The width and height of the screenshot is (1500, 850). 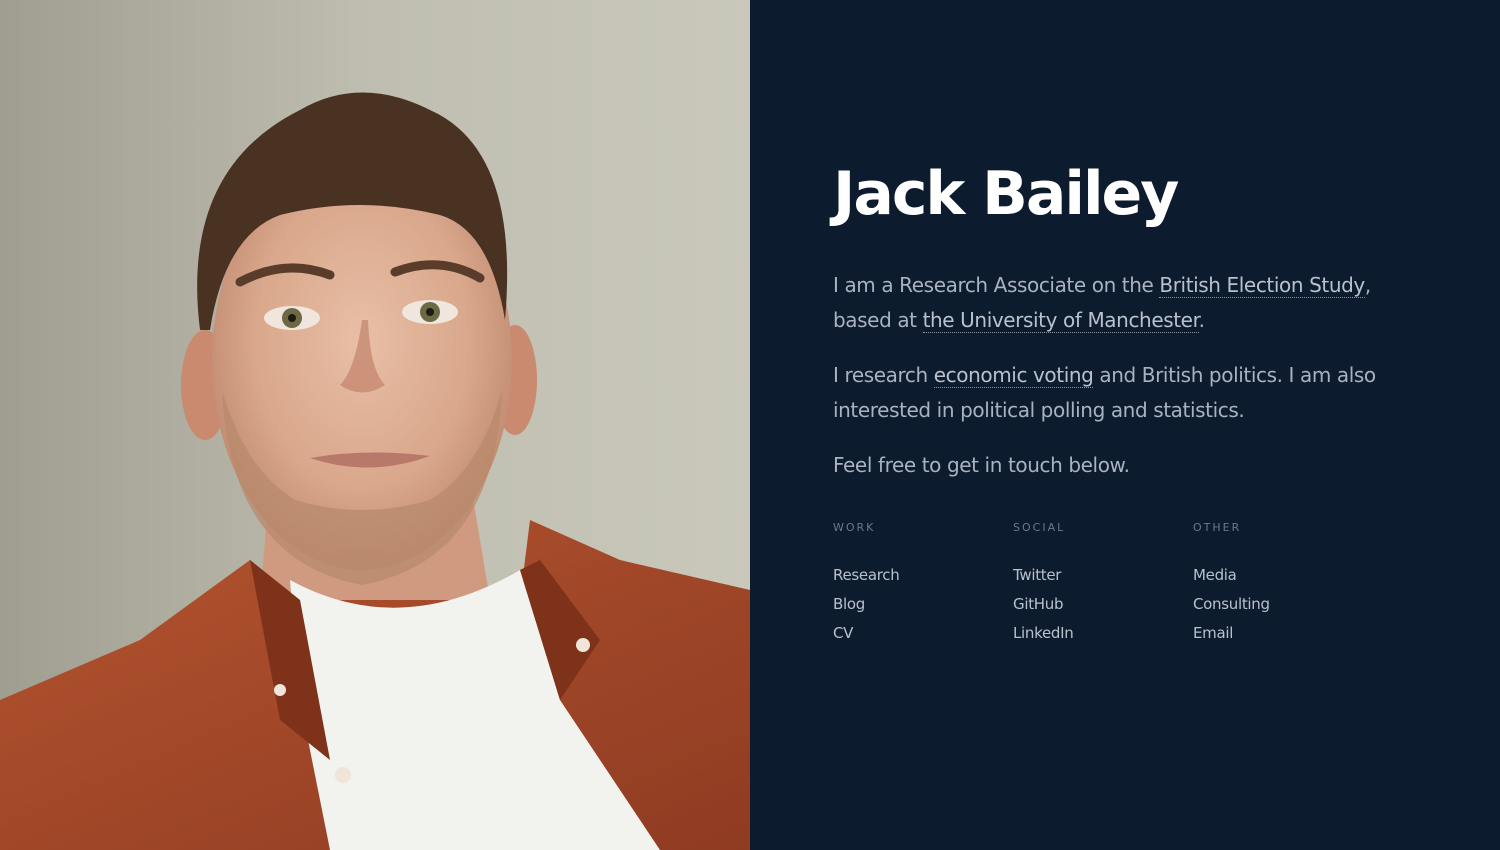 What do you see at coordinates (1103, 575) in the screenshot?
I see `twitter-link: Twitter` at bounding box center [1103, 575].